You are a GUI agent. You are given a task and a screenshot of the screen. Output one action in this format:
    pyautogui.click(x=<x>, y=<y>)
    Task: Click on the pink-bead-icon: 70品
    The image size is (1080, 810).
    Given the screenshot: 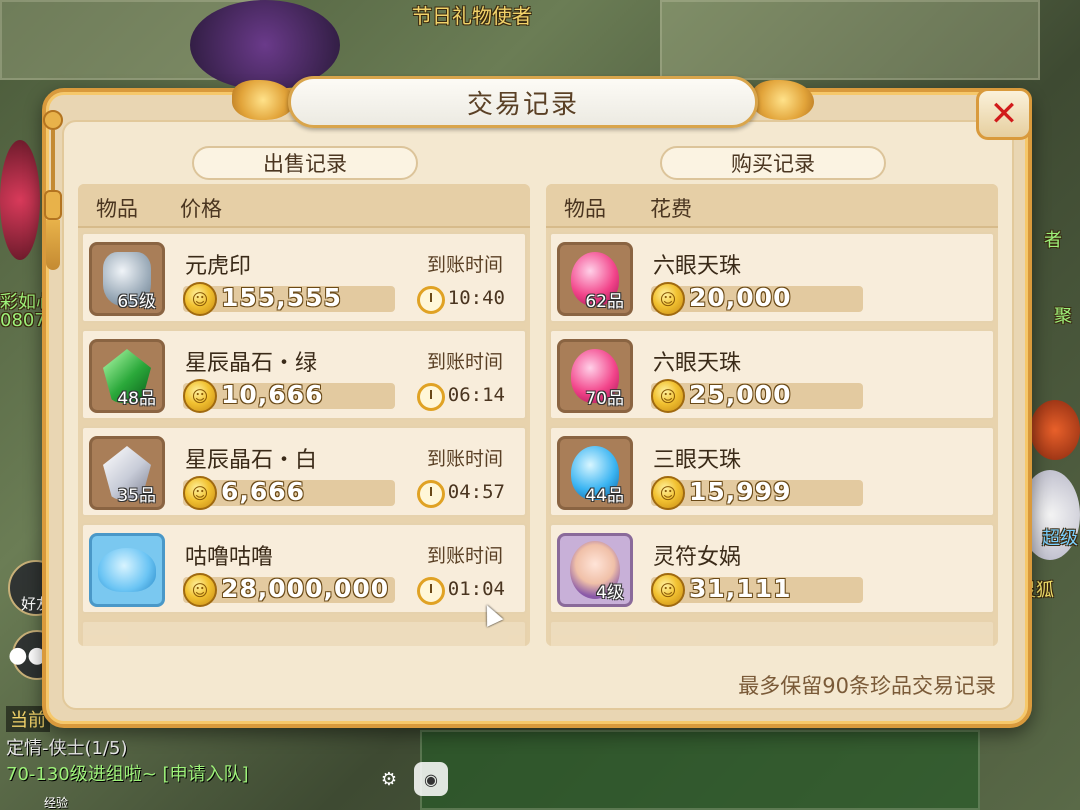 What is the action you would take?
    pyautogui.click(x=595, y=376)
    